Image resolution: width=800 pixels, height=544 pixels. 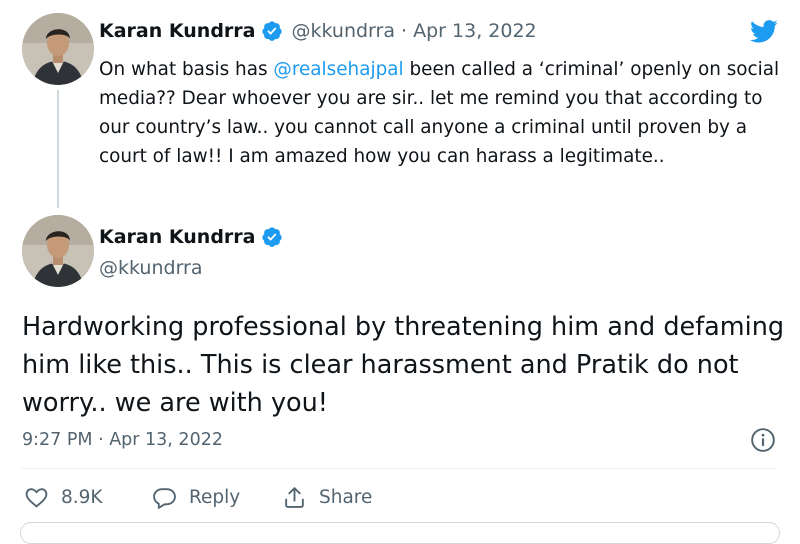 I want to click on heart-icon, so click(x=36, y=498).